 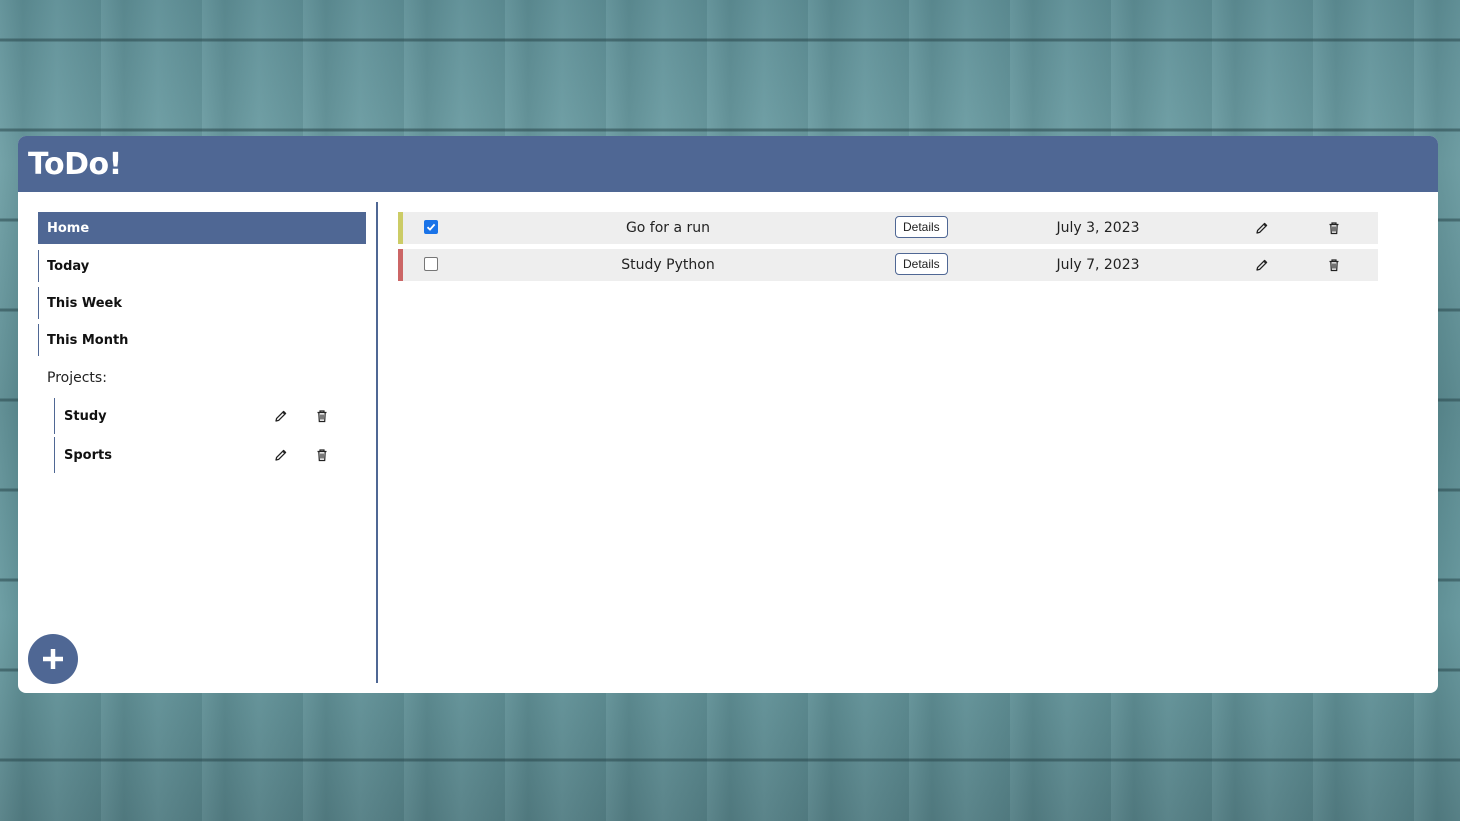 I want to click on nav-item-label: Home, so click(x=68, y=228).